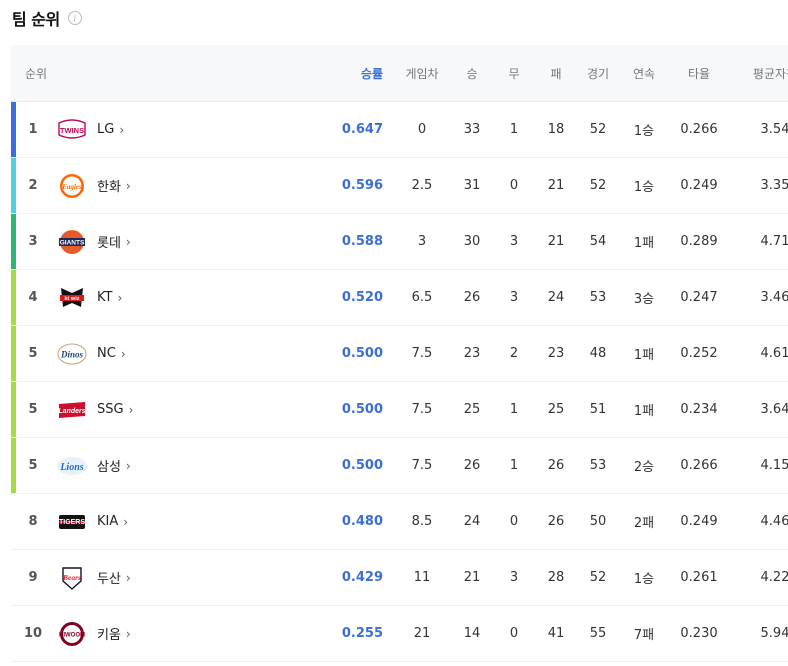 The height and width of the screenshot is (666, 788). I want to click on svg-text: TIGERS, so click(72, 522).